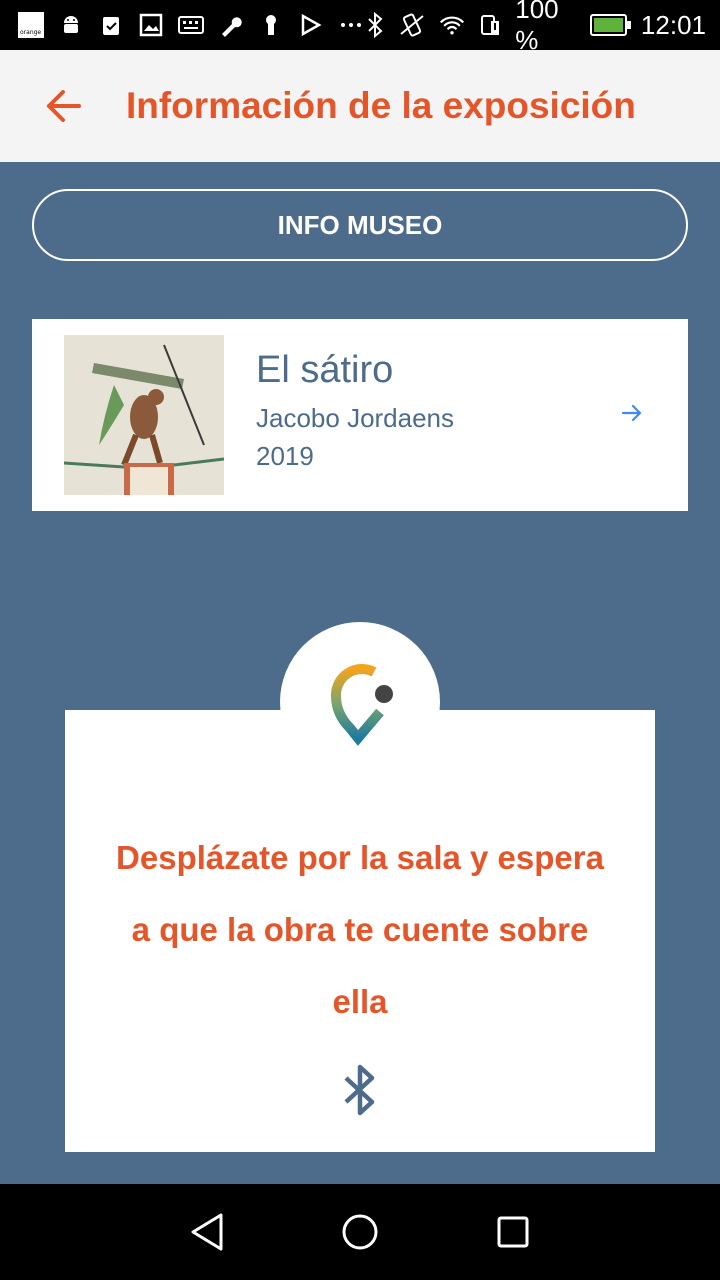  What do you see at coordinates (355, 418) in the screenshot?
I see `artwork-author: Jacobo Jordaens` at bounding box center [355, 418].